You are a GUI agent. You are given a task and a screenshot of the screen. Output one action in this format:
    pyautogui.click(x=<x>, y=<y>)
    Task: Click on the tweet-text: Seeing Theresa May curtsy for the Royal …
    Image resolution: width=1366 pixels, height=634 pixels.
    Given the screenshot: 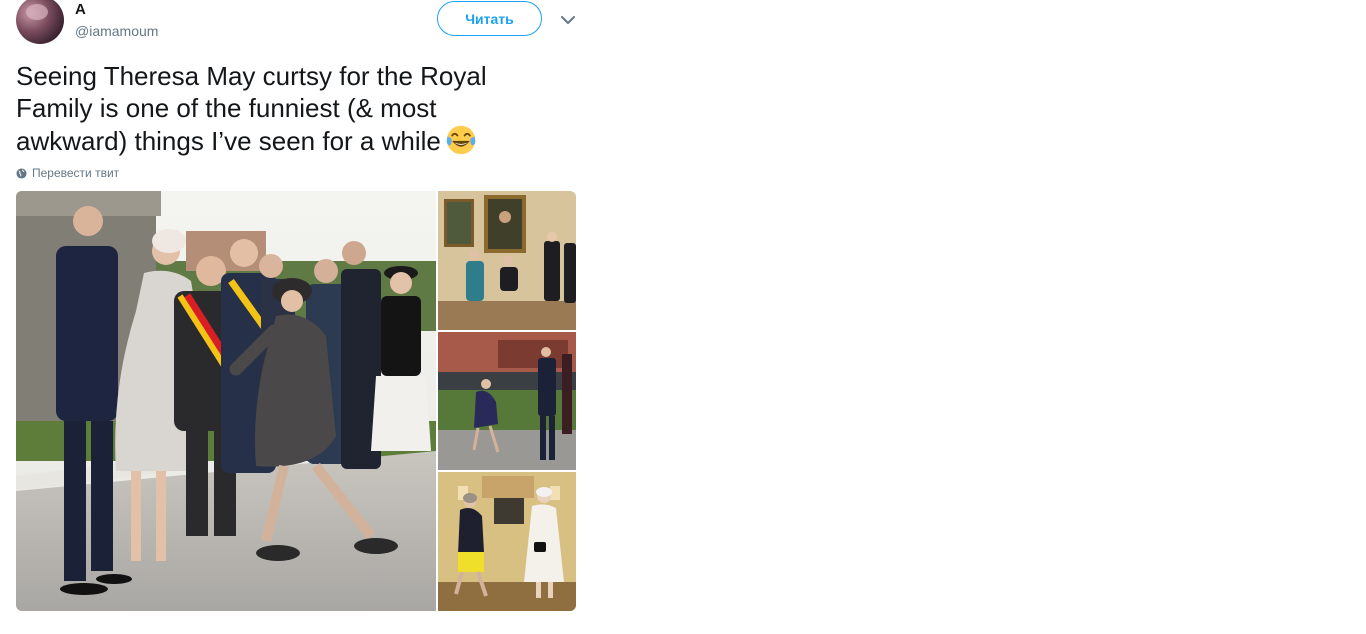 What is the action you would take?
    pyautogui.click(x=288, y=108)
    